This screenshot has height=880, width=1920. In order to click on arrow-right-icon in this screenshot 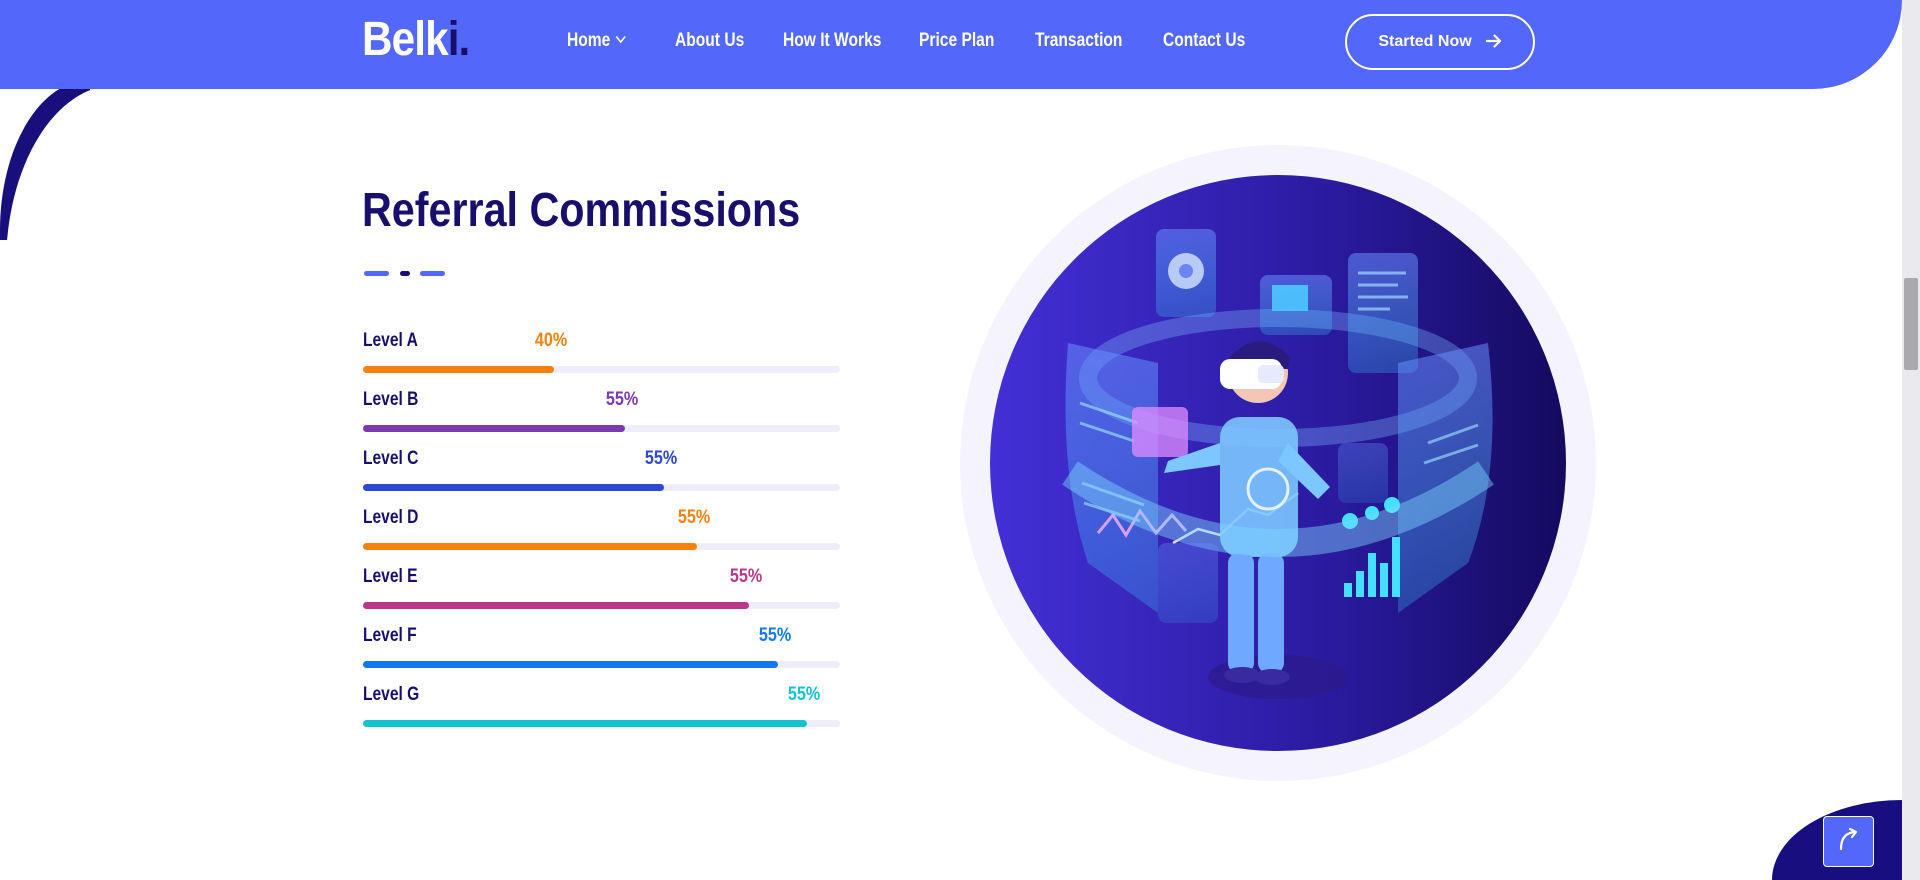, I will do `click(1493, 42)`.